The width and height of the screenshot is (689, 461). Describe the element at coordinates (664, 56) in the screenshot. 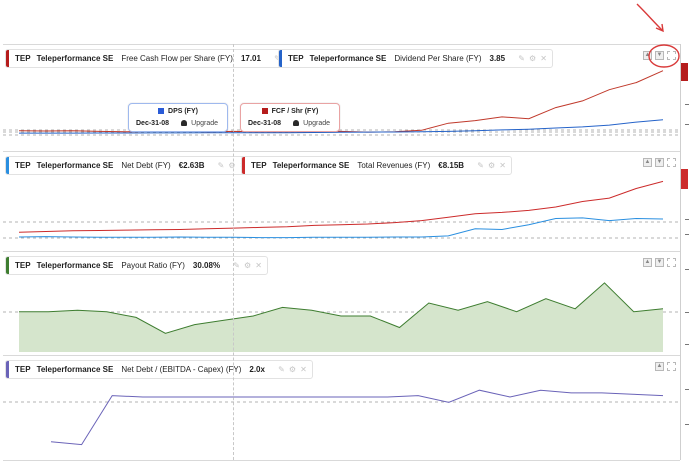

I see `annotation-circle` at that location.